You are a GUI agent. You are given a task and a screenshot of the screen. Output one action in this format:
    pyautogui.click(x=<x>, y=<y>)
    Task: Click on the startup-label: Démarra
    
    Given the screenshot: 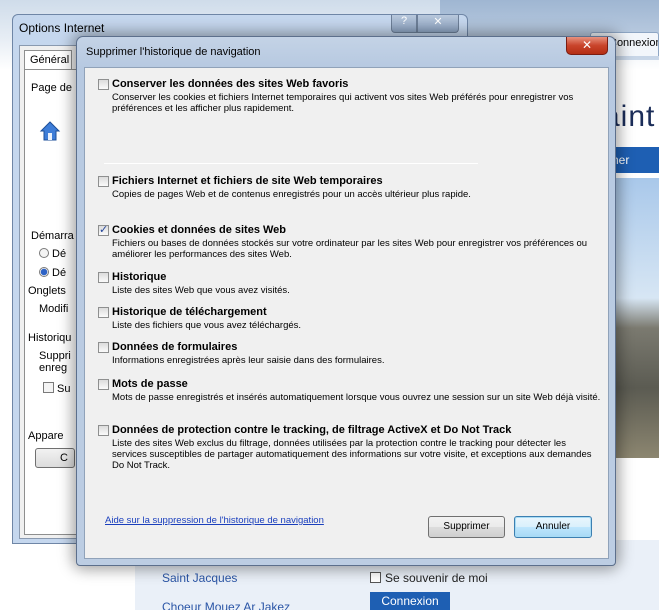 What is the action you would take?
    pyautogui.click(x=52, y=236)
    